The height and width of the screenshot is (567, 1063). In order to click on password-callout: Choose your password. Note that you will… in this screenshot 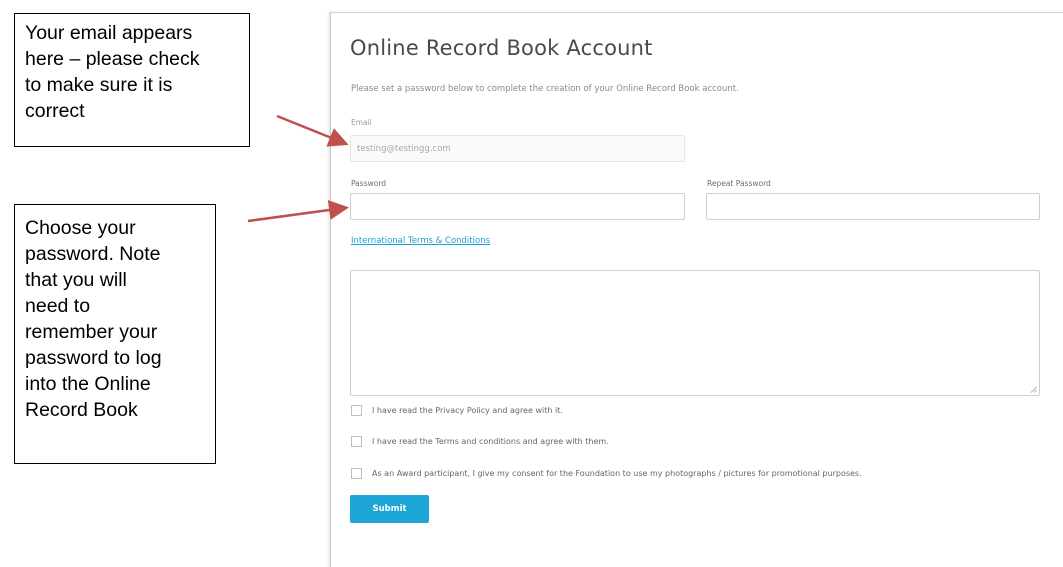, I will do `click(115, 334)`.